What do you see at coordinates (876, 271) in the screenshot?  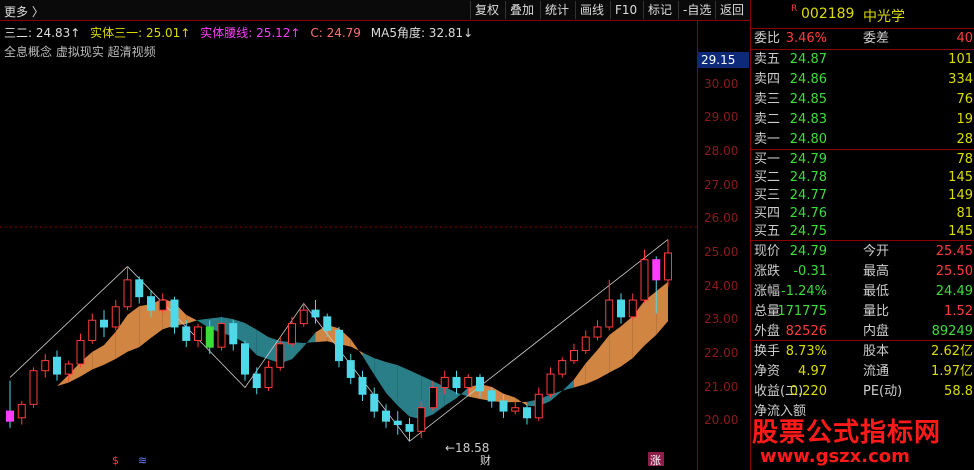 I see `stat-label: 最高` at bounding box center [876, 271].